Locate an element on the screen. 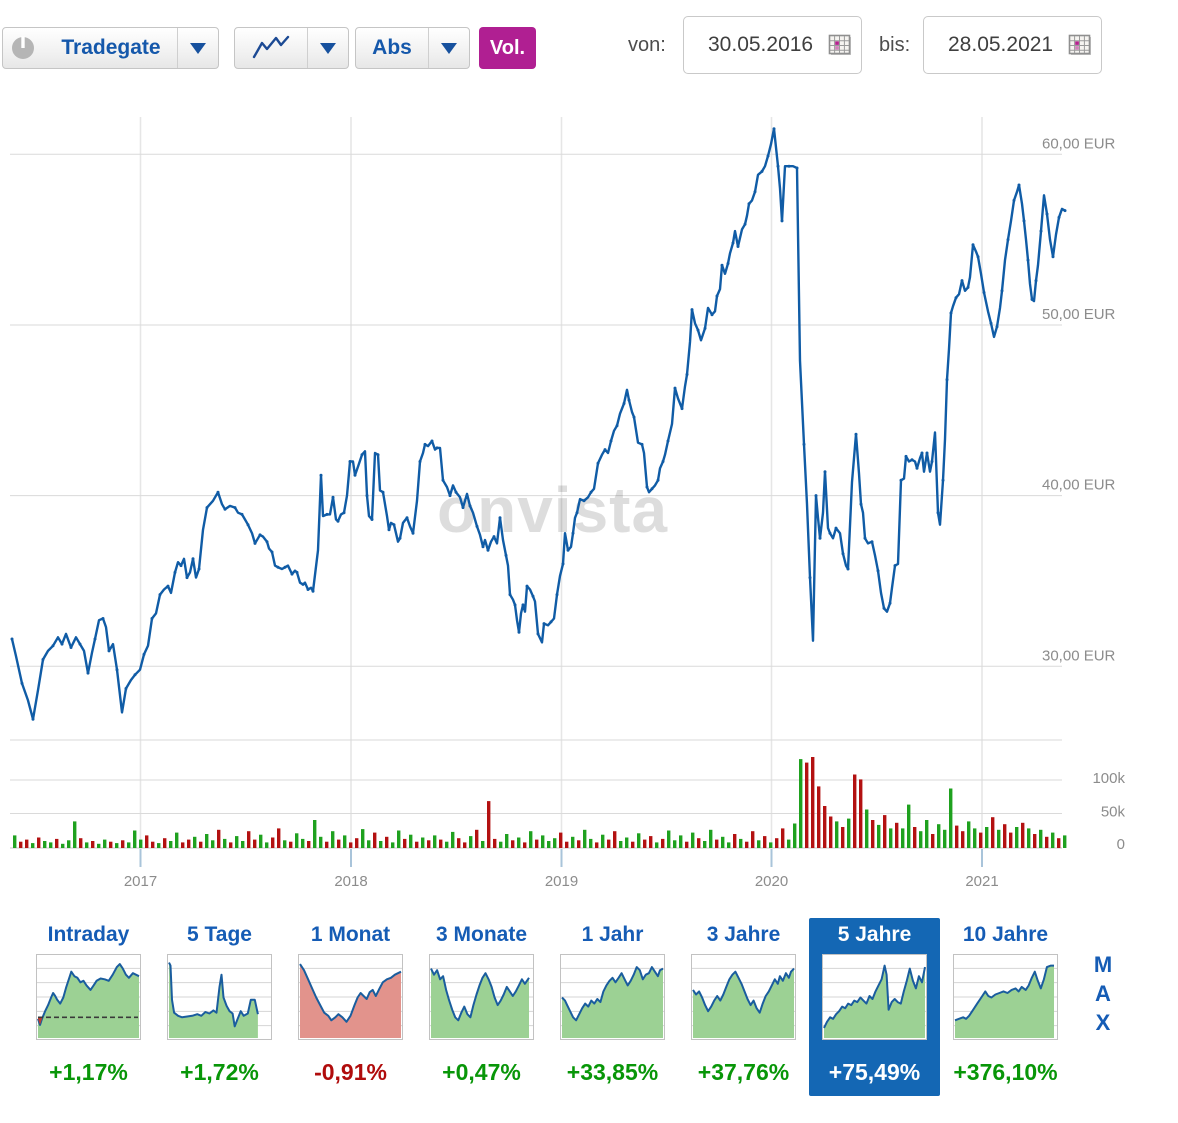 Image resolution: width=1178 pixels, height=1123 pixels. period-button-intraday: Intraday +1,17% is located at coordinates (88, 1007).